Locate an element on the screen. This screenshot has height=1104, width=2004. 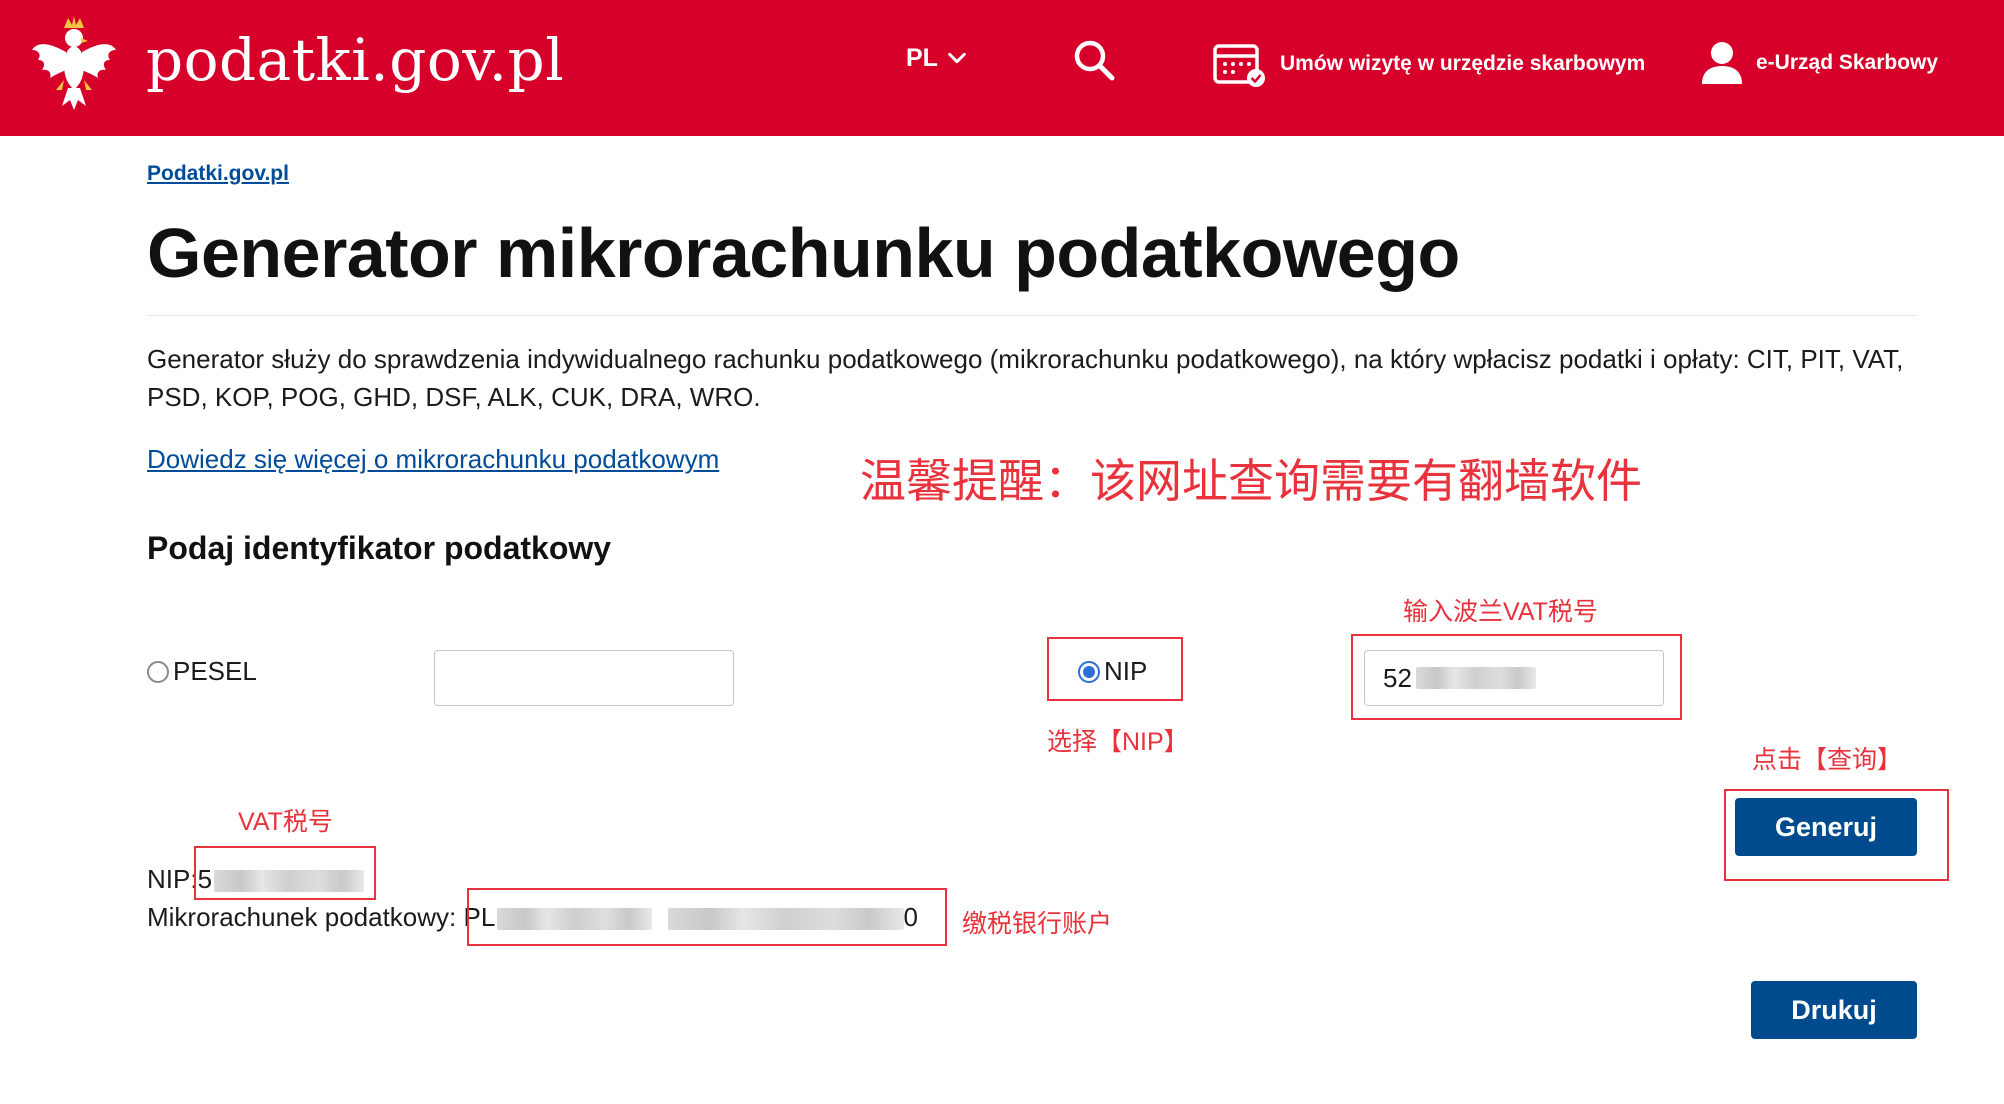
site-name: podatki.gov.pl is located at coordinates (355, 60).